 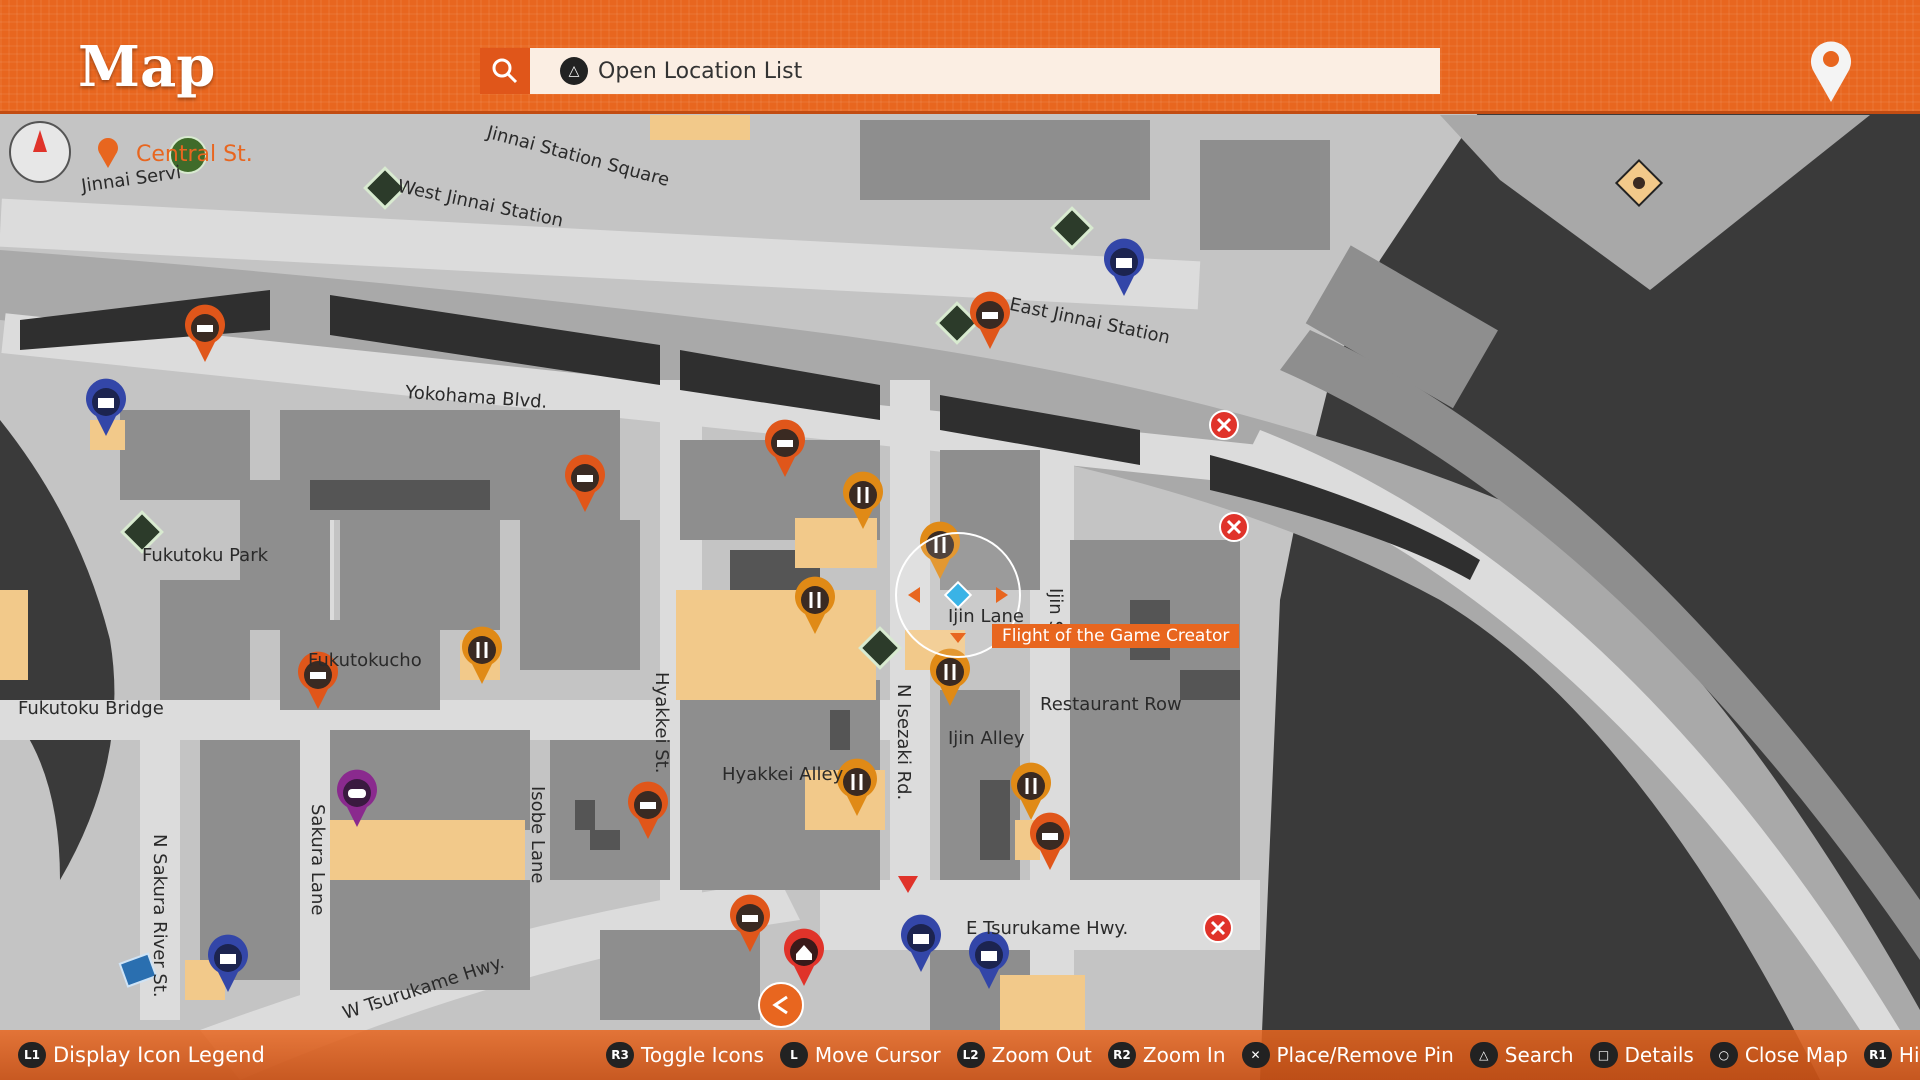 I want to click on r3-button-icon: R3, so click(x=620, y=1055).